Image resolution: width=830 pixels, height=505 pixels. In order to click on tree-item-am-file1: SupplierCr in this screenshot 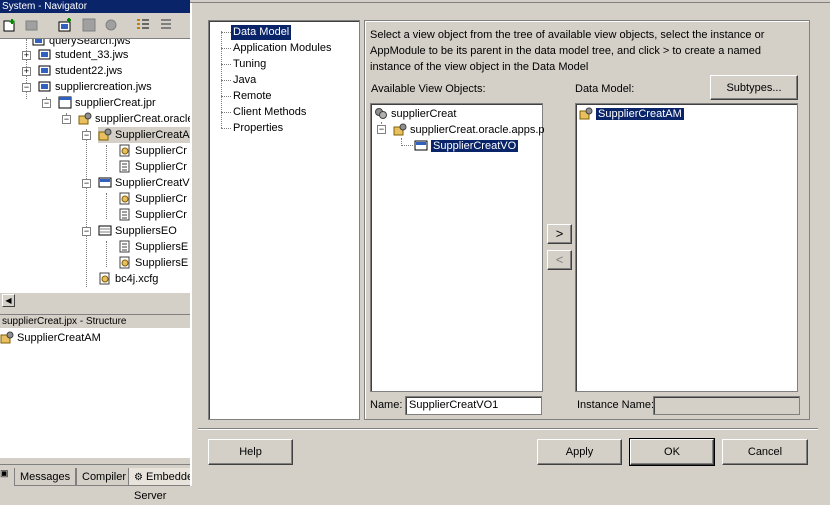, I will do `click(152, 151)`.